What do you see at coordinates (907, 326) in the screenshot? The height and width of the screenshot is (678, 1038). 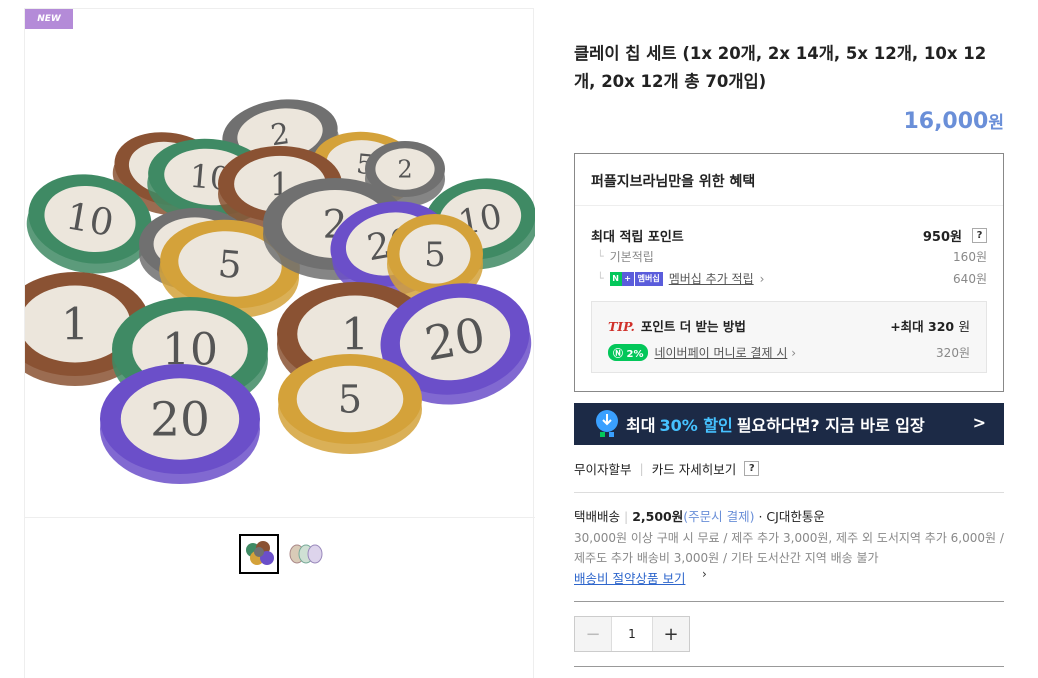 I see `tip-max-prefix: +최대` at bounding box center [907, 326].